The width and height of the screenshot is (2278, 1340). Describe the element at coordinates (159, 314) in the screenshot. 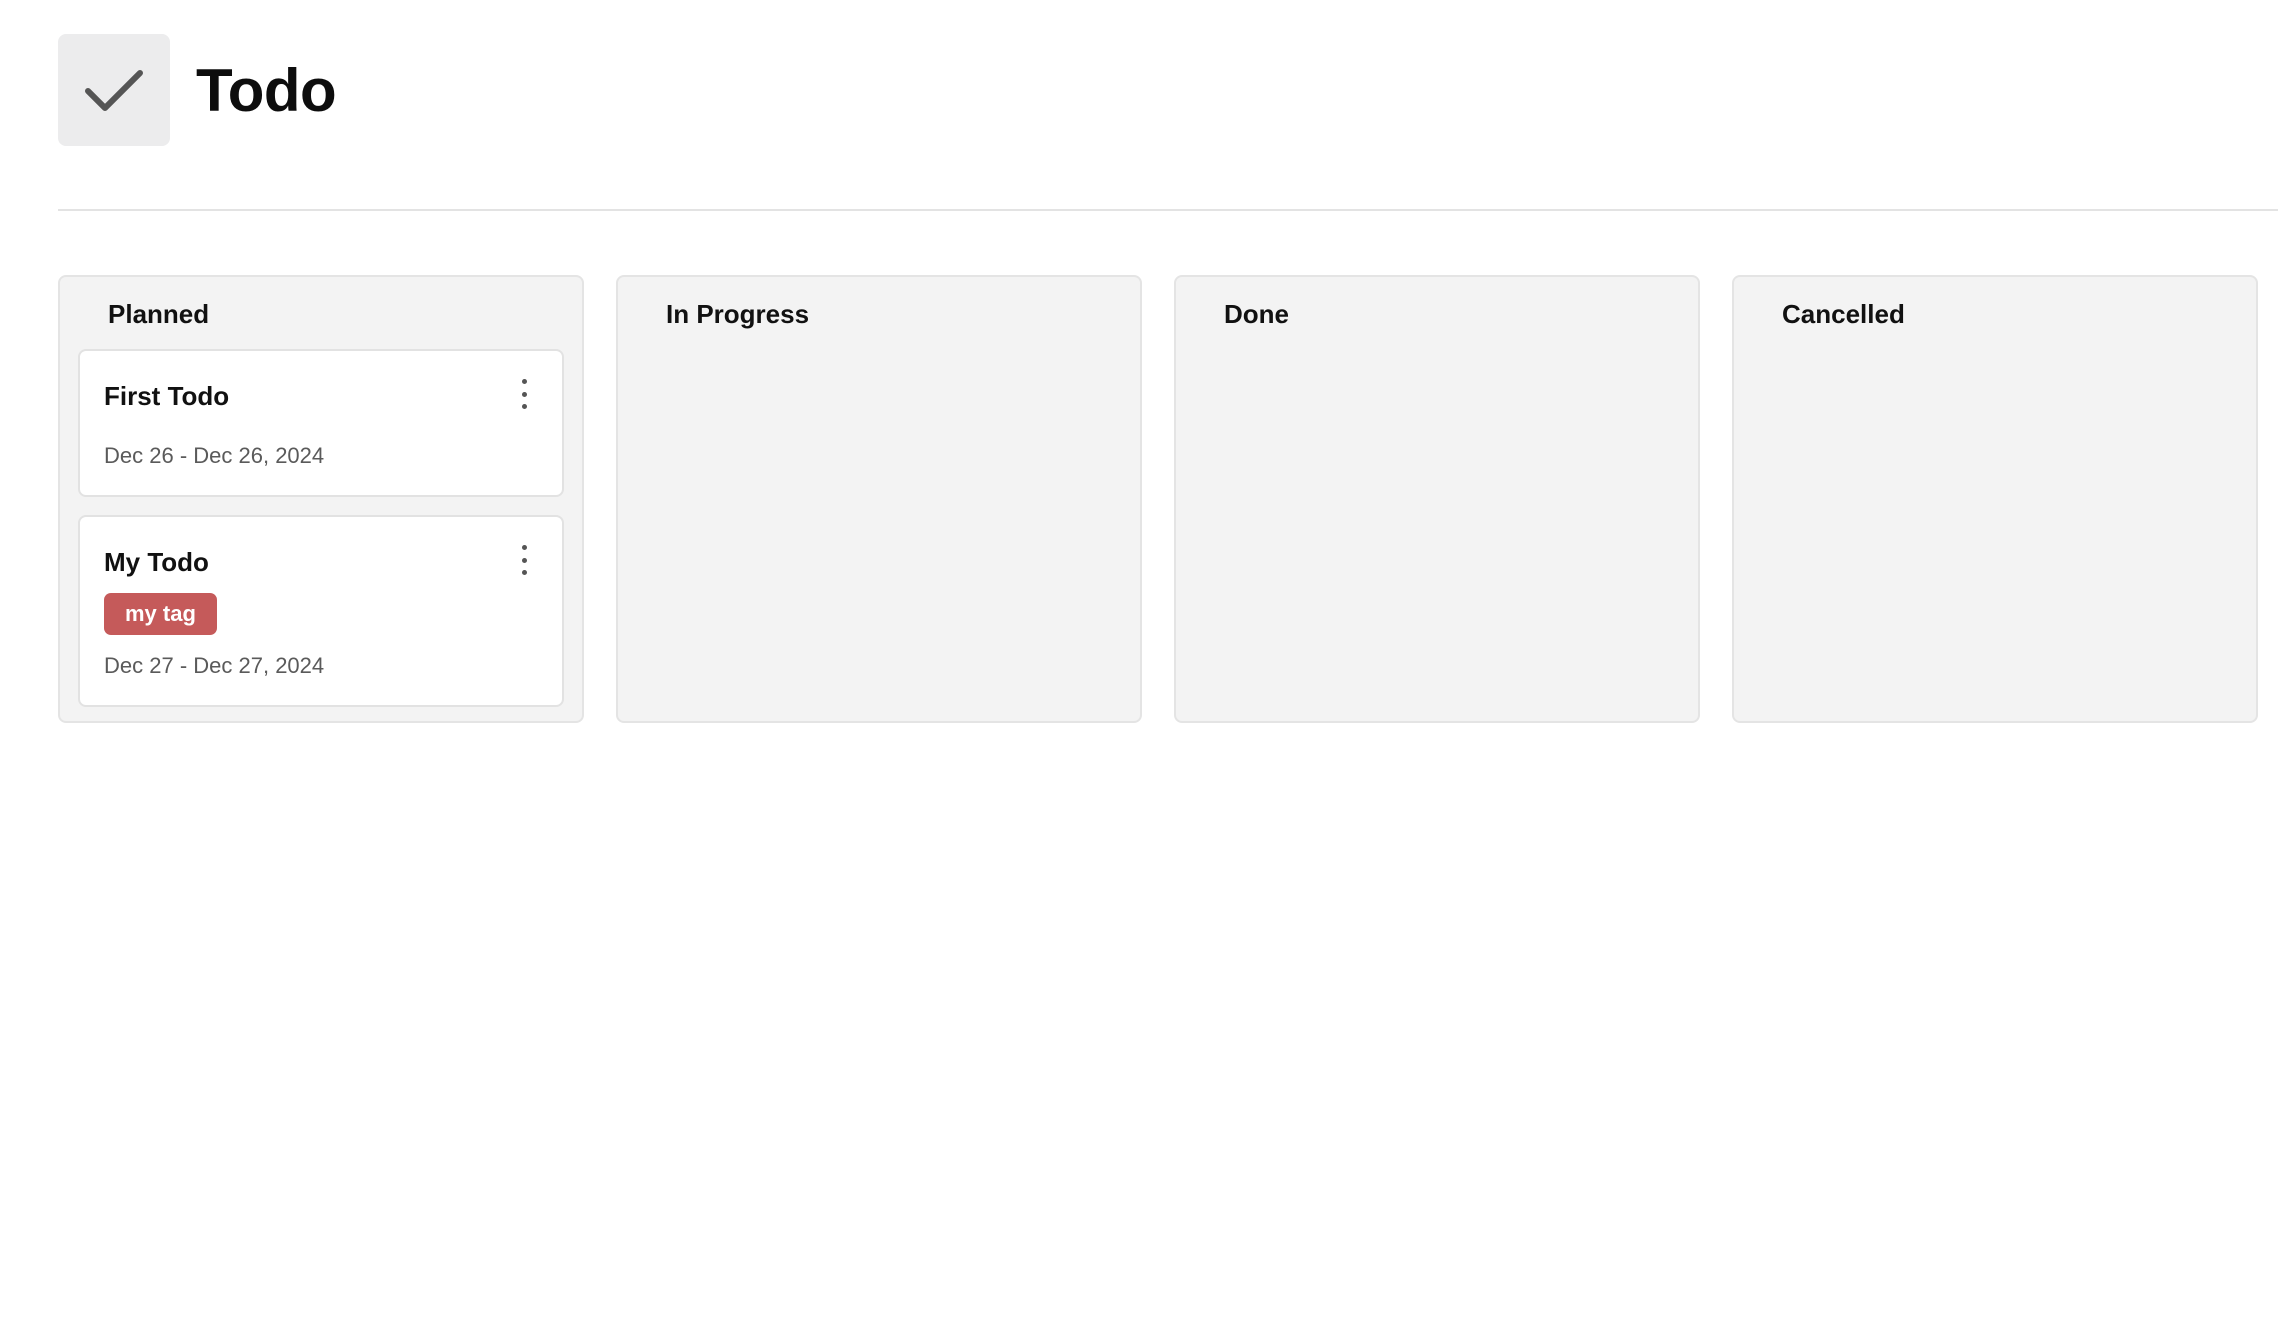

I see `column-title: Planned` at that location.